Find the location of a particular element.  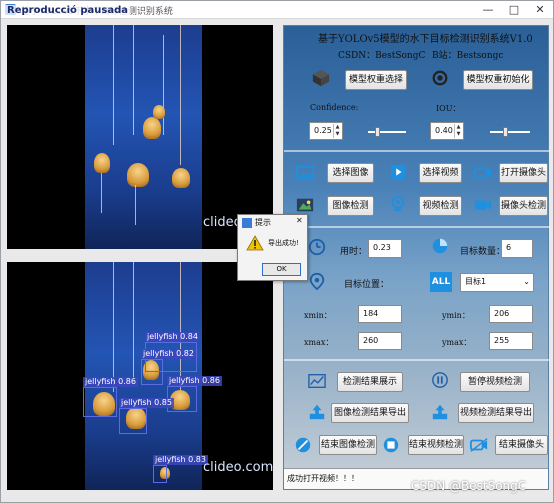

pie-chart-icon is located at coordinates (440, 246).